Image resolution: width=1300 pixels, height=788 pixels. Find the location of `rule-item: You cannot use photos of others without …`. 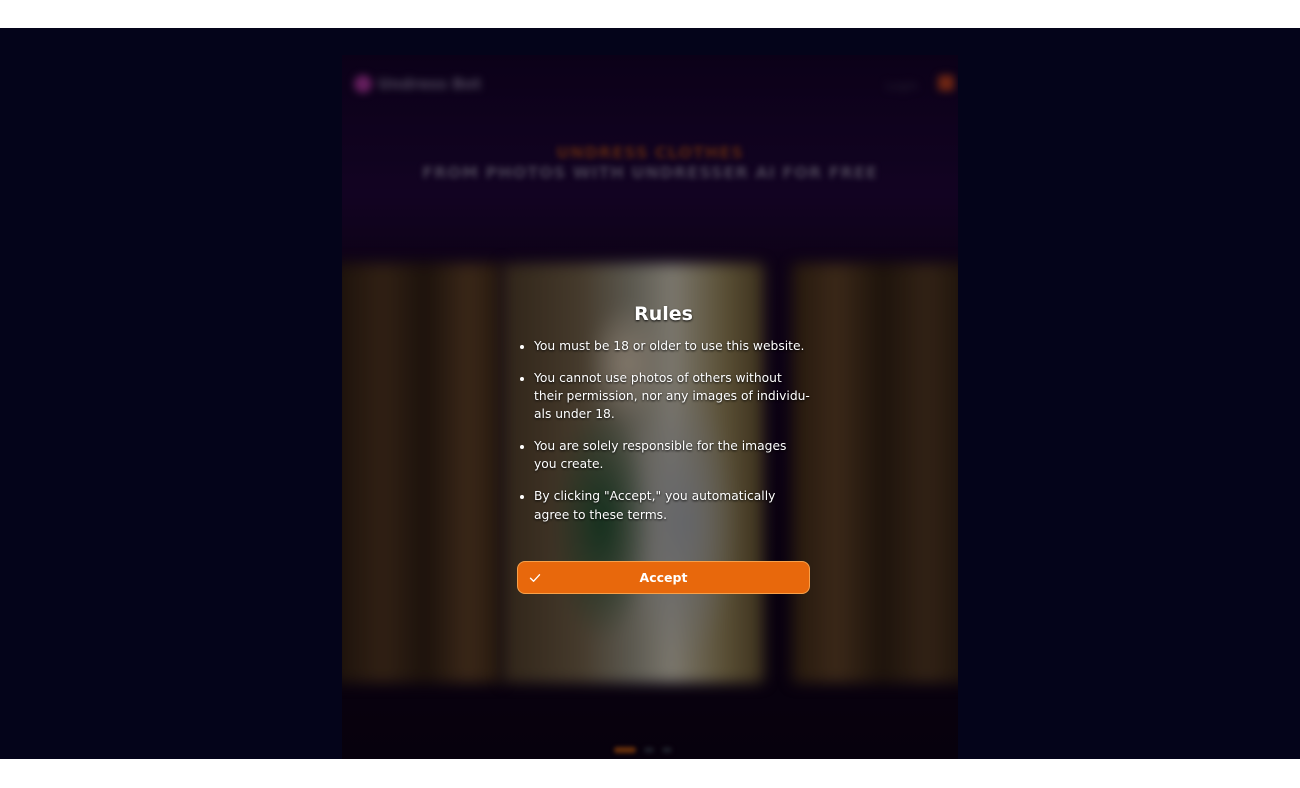

rule-item: You cannot use photos of others without … is located at coordinates (672, 396).